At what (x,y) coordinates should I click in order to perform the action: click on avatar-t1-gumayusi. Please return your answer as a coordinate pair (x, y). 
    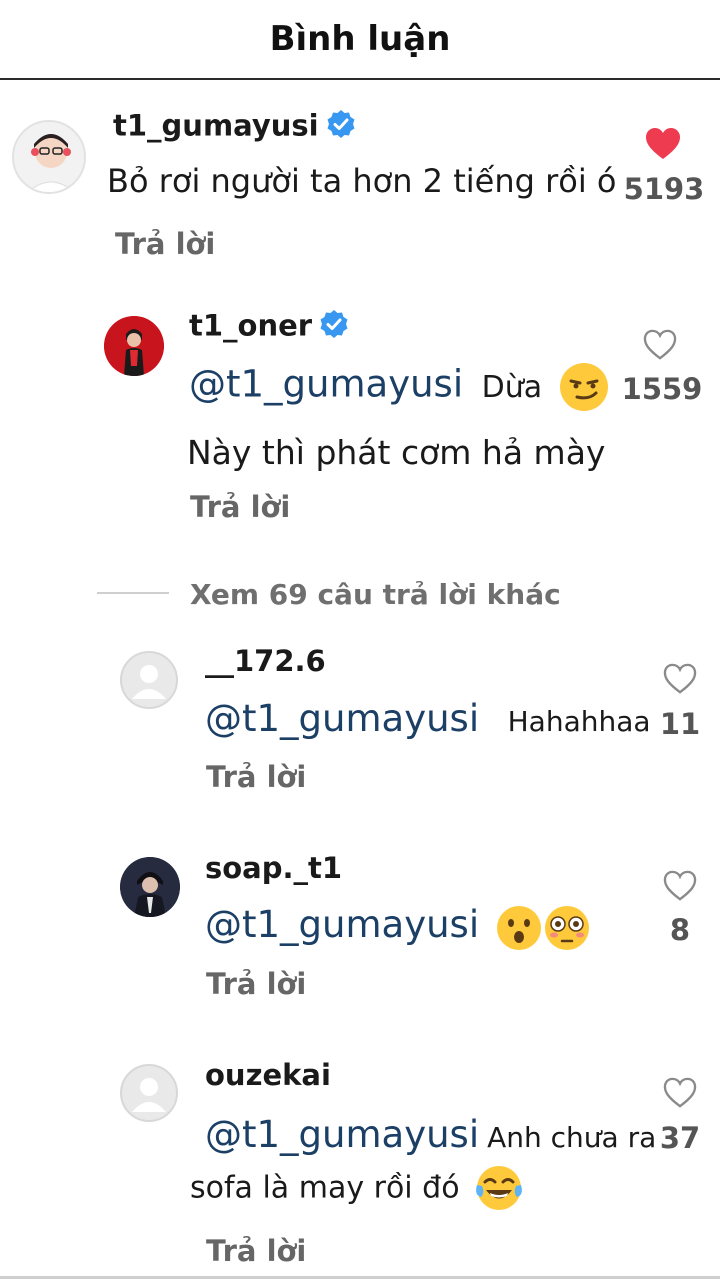
    Looking at the image, I should click on (49, 157).